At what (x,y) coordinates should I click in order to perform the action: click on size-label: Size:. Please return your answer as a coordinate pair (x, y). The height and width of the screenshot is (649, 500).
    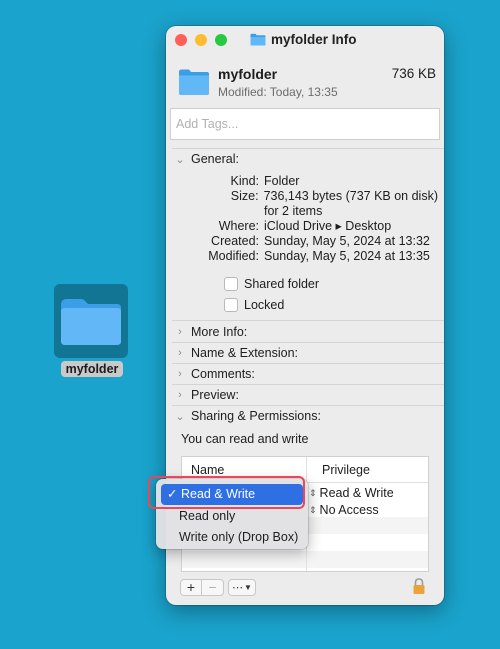
    Looking at the image, I should click on (244, 196).